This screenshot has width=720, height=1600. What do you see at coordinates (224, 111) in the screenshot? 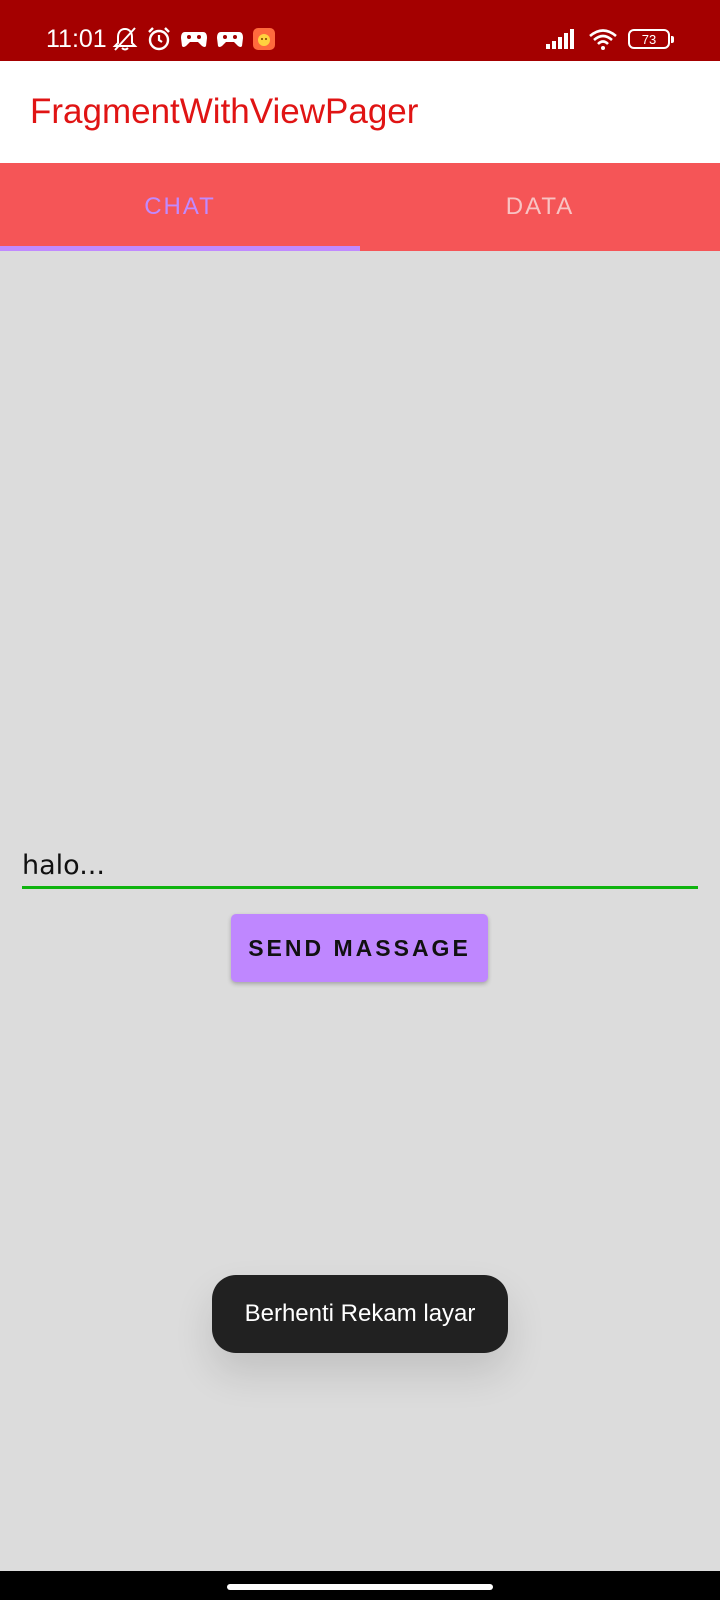
I see `app-title: FragmentWithViewPager` at bounding box center [224, 111].